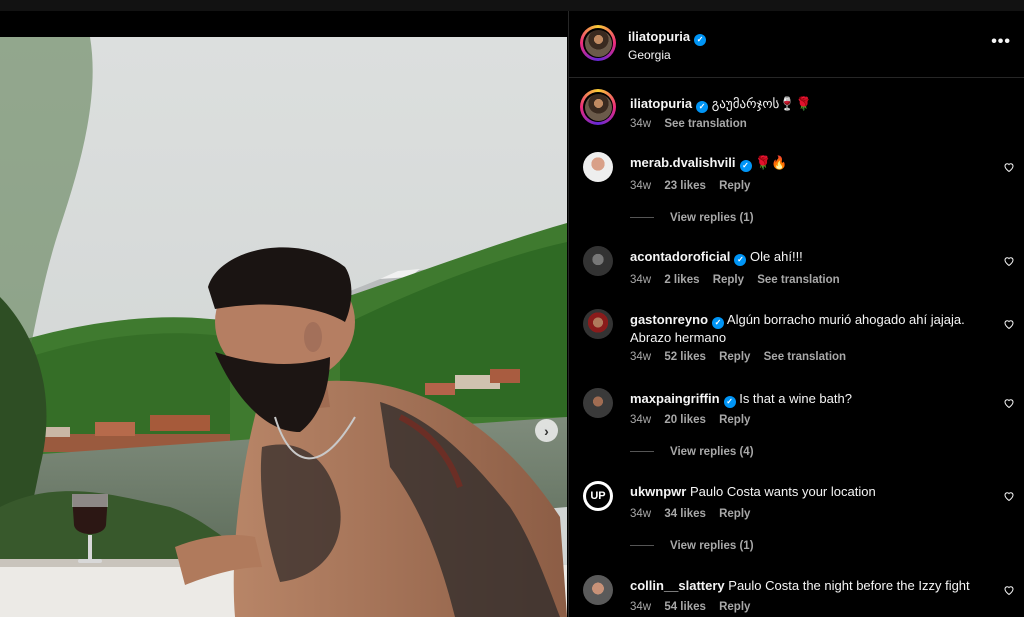 The width and height of the screenshot is (1024, 617). Describe the element at coordinates (795, 398) in the screenshot. I see `comment-text: Is that a wine bath?` at that location.